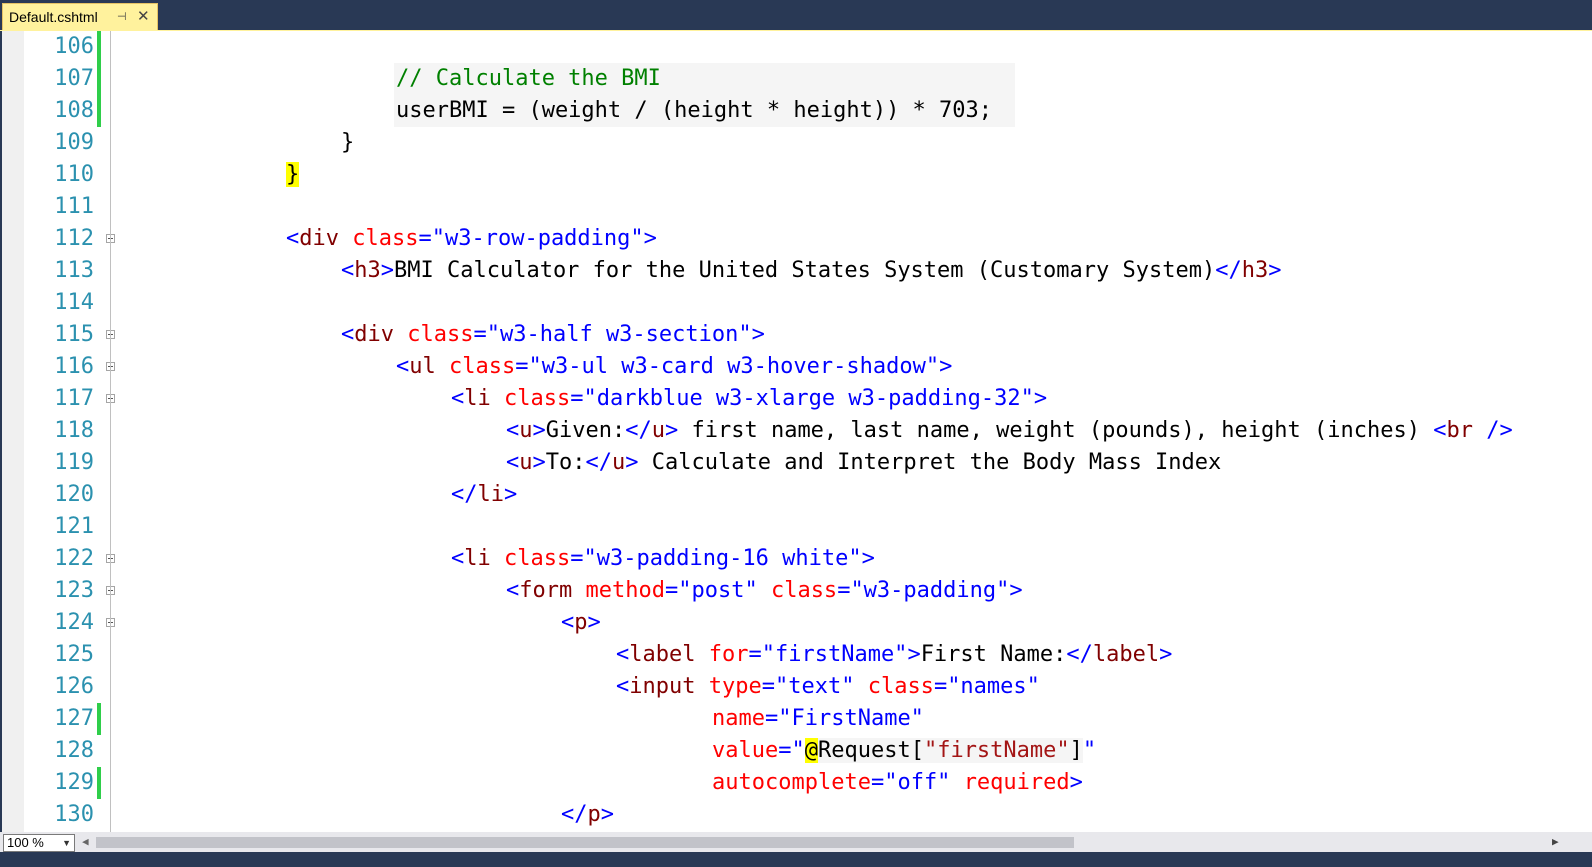 The image size is (1592, 867). What do you see at coordinates (764, 591) in the screenshot?
I see `code-line-123: <form method="post" class="w3-padding">` at bounding box center [764, 591].